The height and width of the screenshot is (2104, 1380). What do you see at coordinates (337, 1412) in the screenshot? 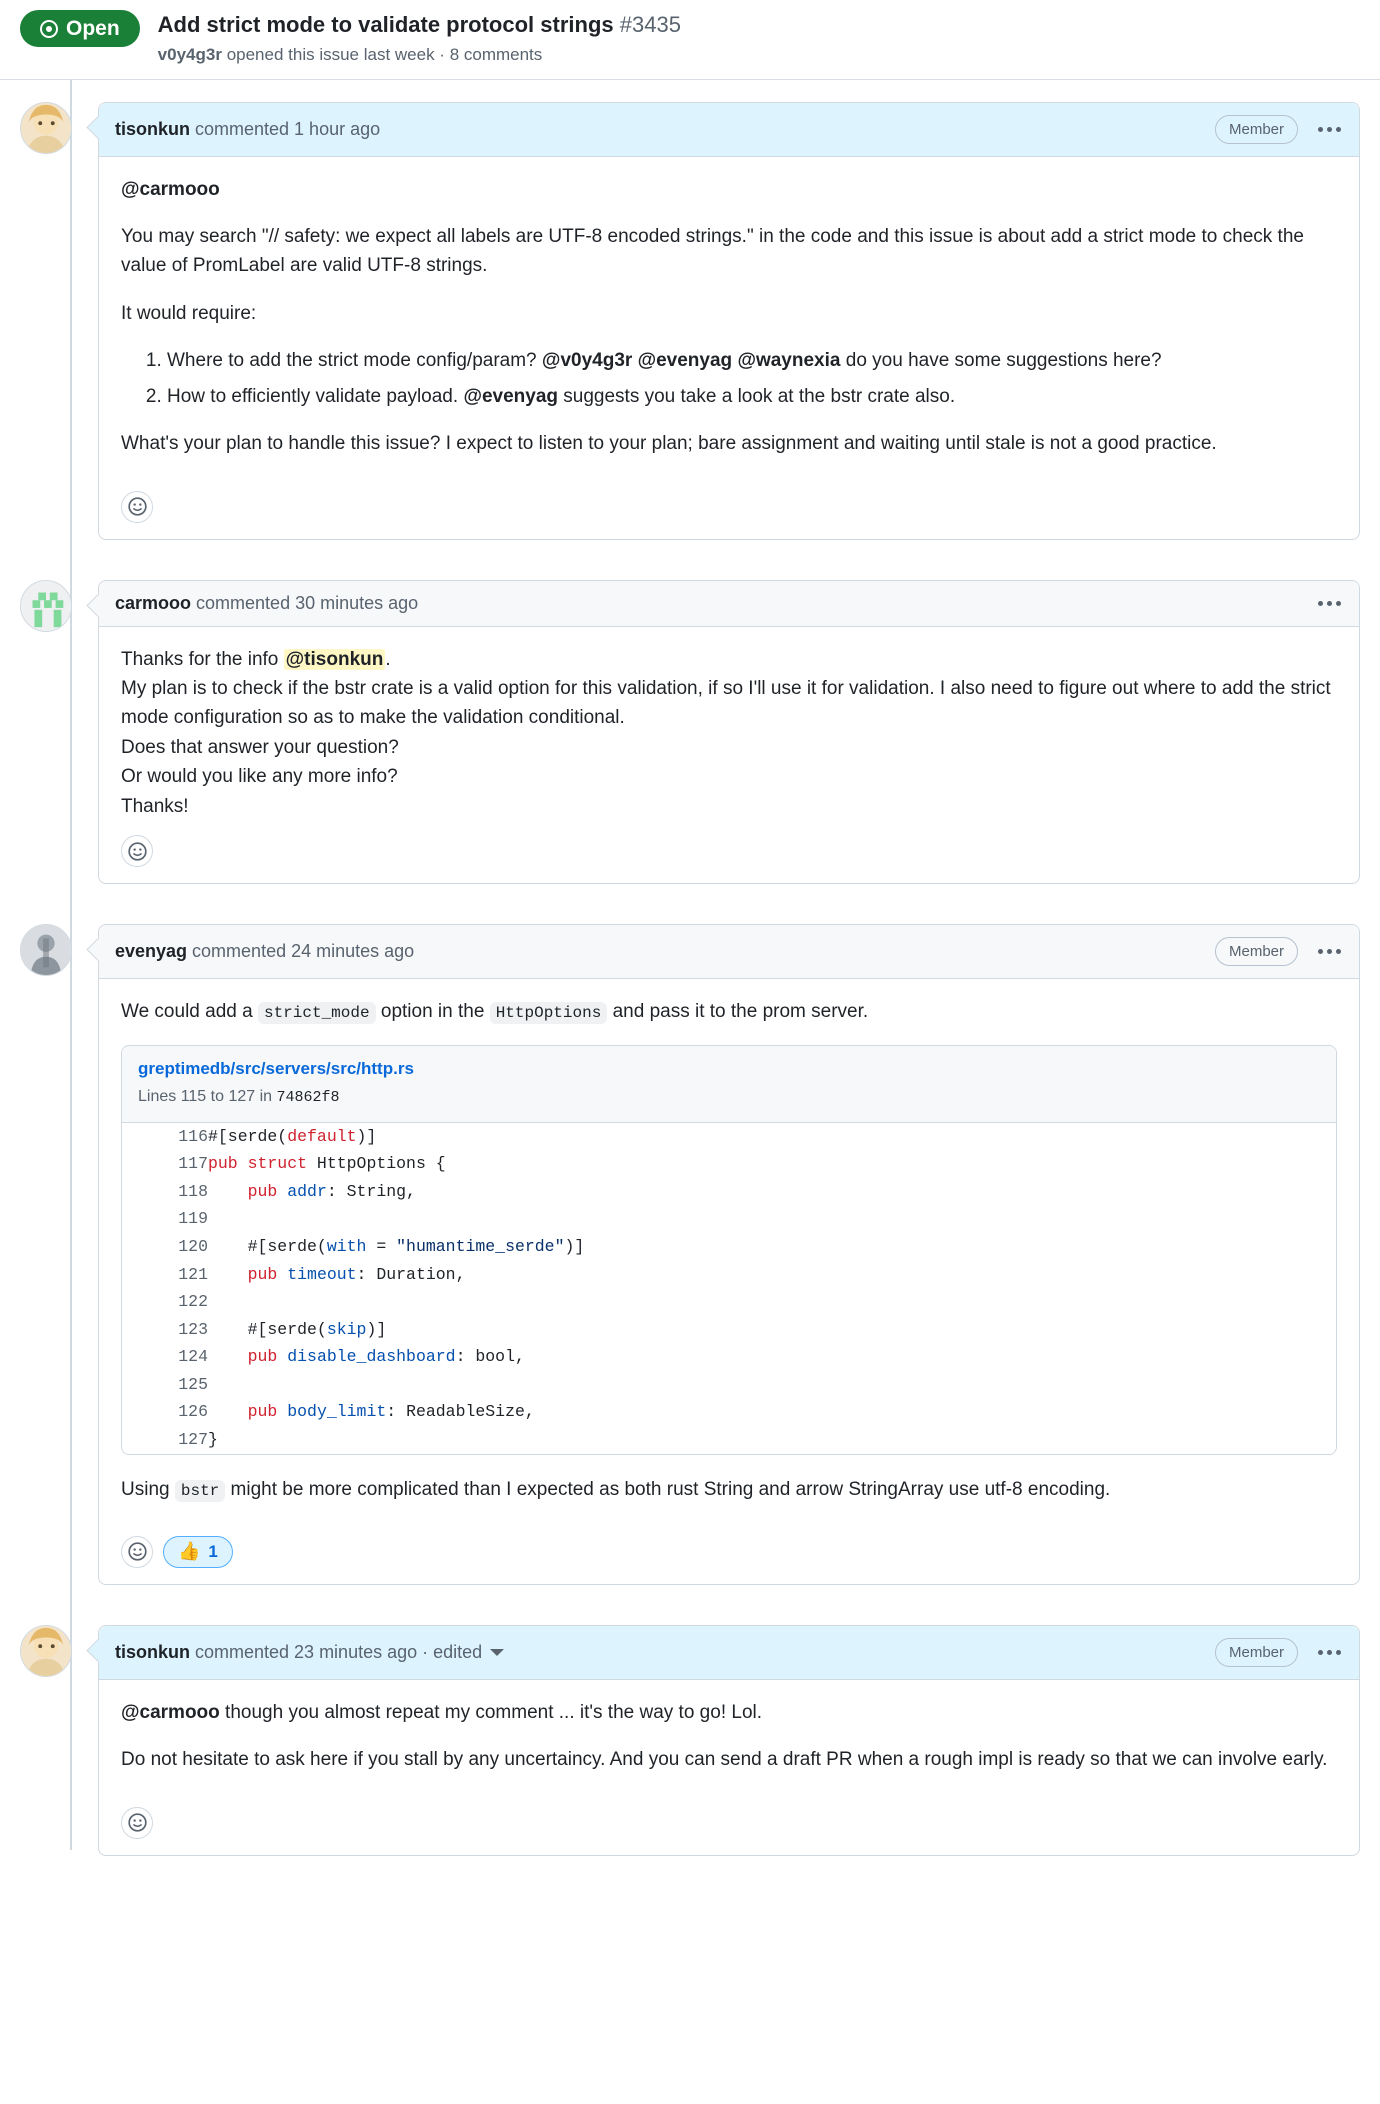
I see `code-token: body_limit` at bounding box center [337, 1412].